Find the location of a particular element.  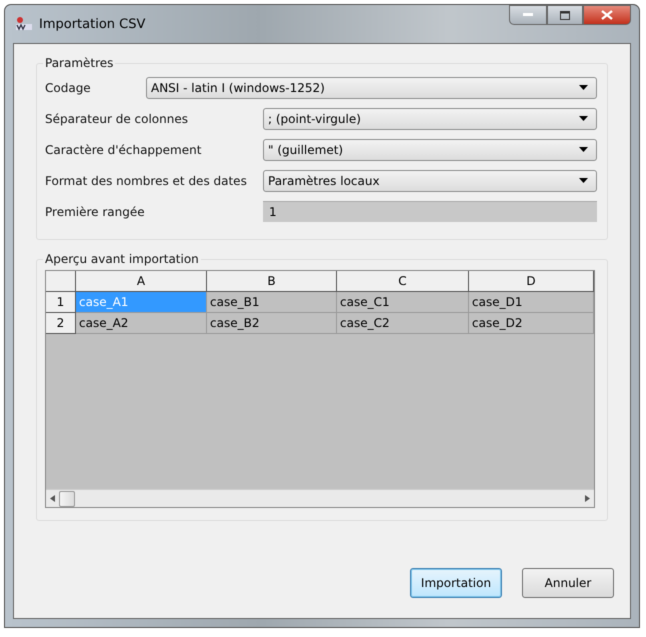

field-label: Format des nombres et des dates is located at coordinates (146, 181).